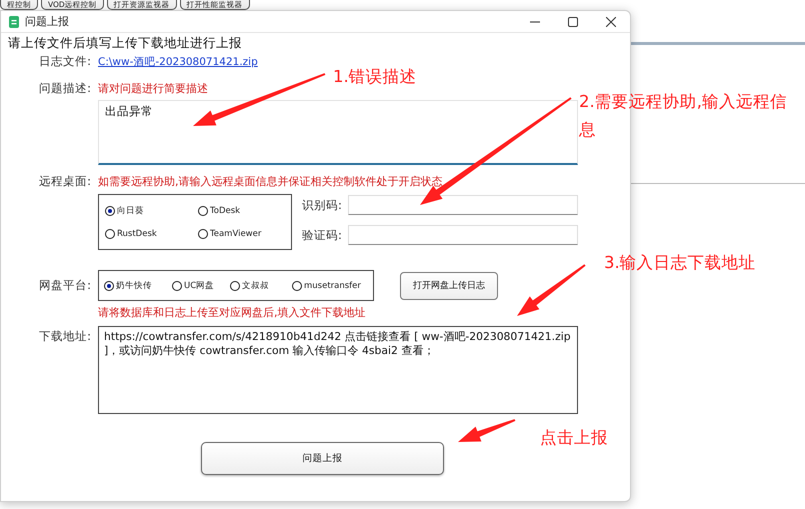  Describe the element at coordinates (14, 22) in the screenshot. I see `app-icon` at that location.